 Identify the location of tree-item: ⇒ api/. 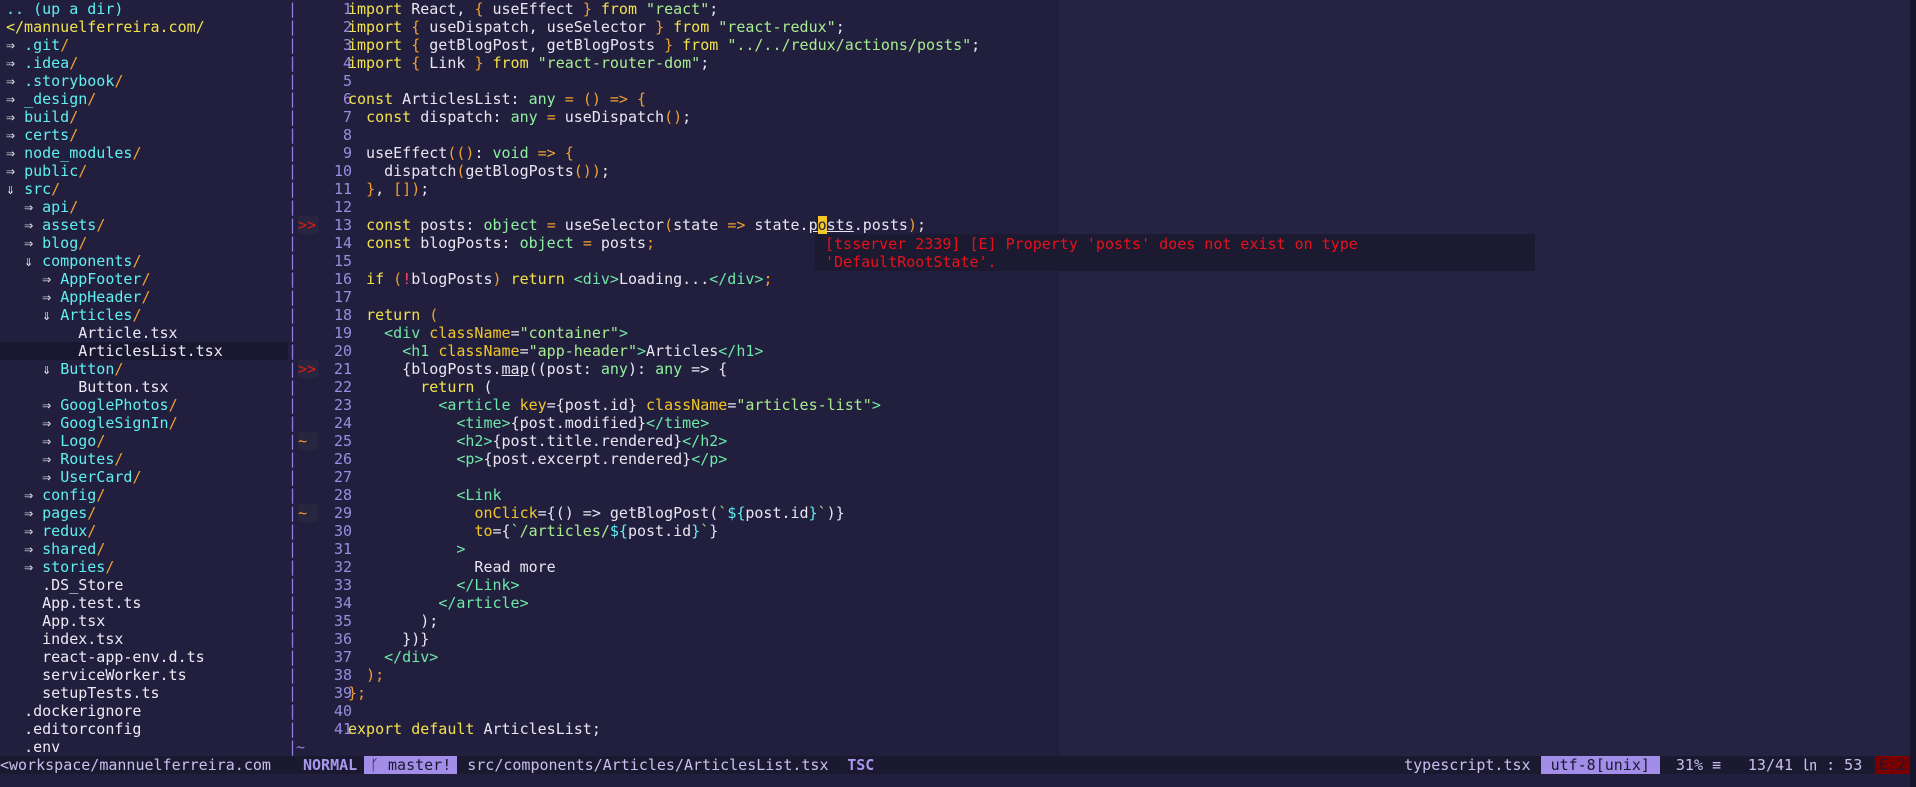
(144, 207).